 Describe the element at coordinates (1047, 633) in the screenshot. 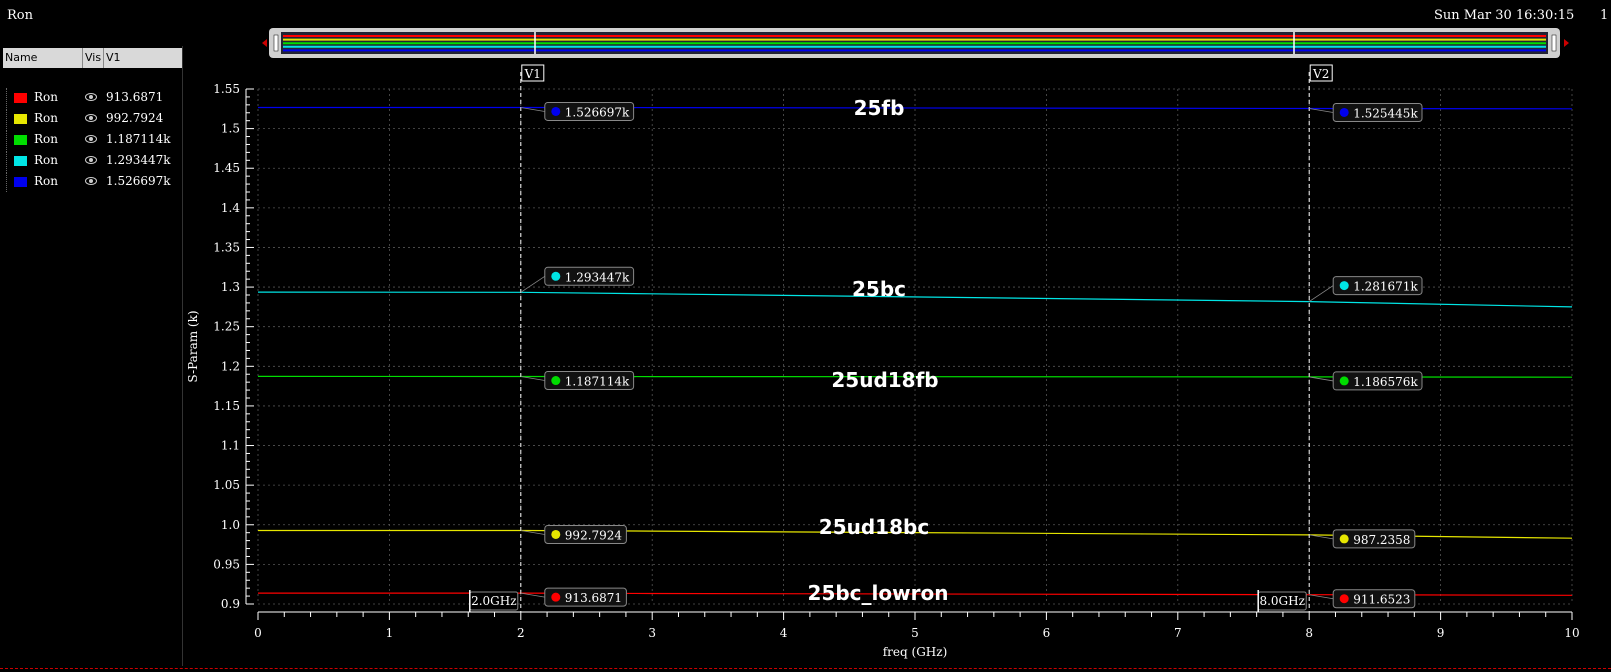

I see `x-tick-label: 6` at that location.